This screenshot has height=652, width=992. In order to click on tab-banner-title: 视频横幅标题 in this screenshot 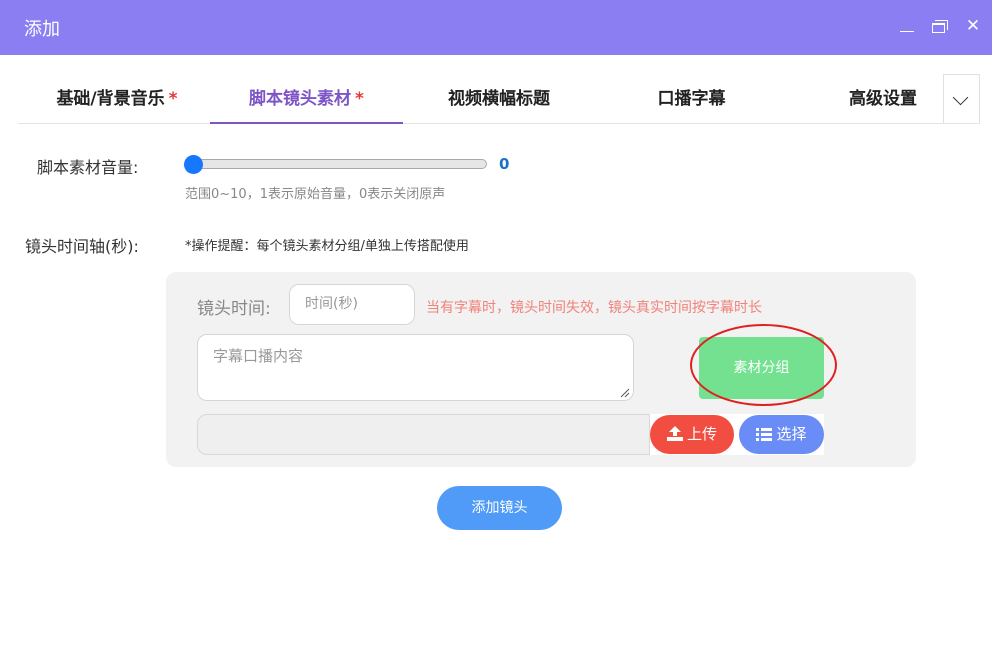, I will do `click(499, 99)`.